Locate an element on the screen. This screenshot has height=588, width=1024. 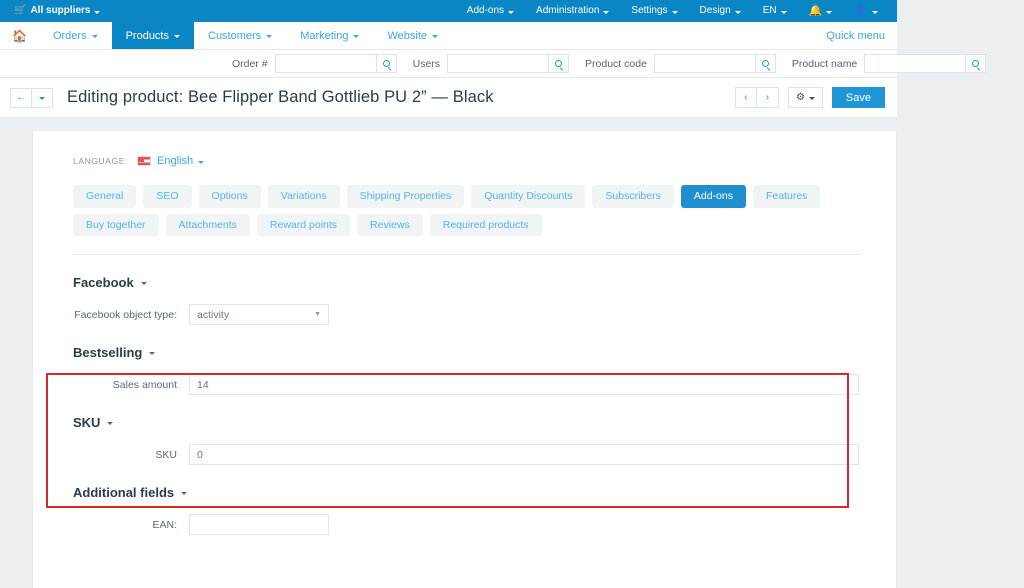
nav-home: 🏠 is located at coordinates (19, 35).